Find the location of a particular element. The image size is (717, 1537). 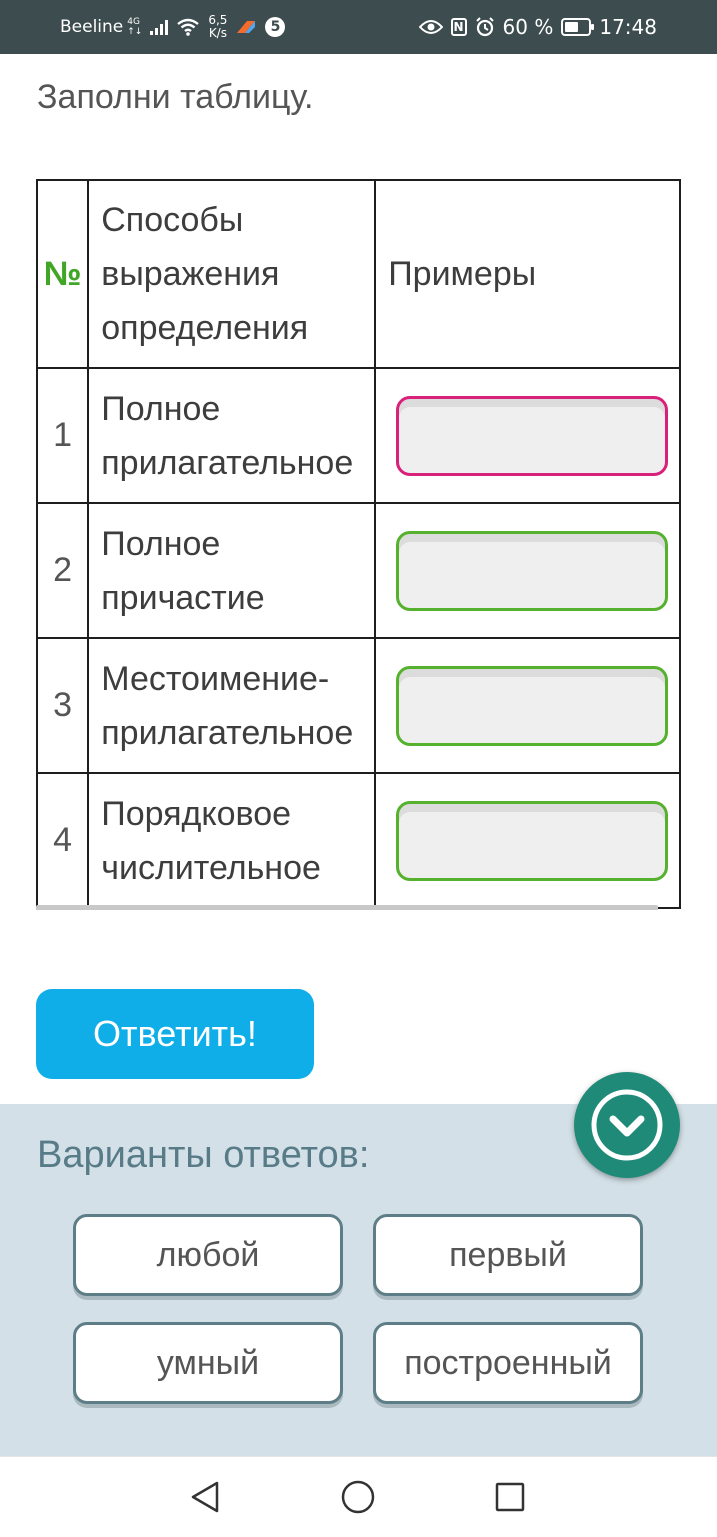

net-speed: 6,5 K/s is located at coordinates (218, 26).